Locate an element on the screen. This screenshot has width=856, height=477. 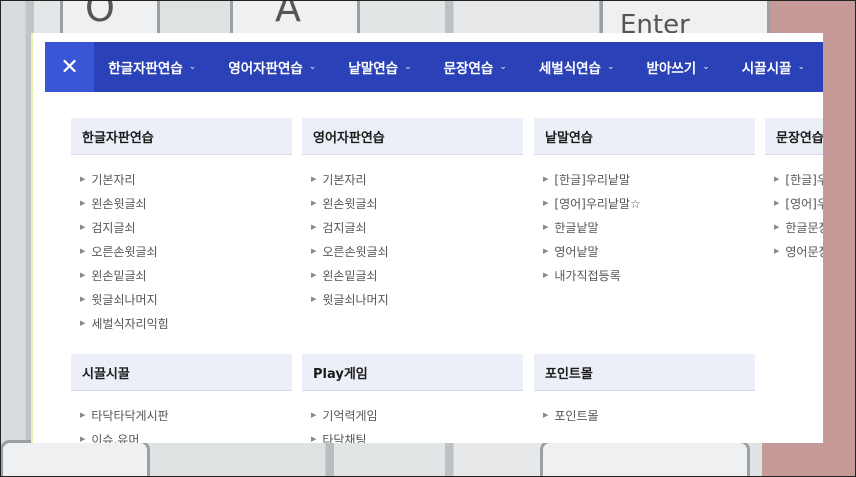
menu-link-label: 영어낱말 is located at coordinates (576, 251).